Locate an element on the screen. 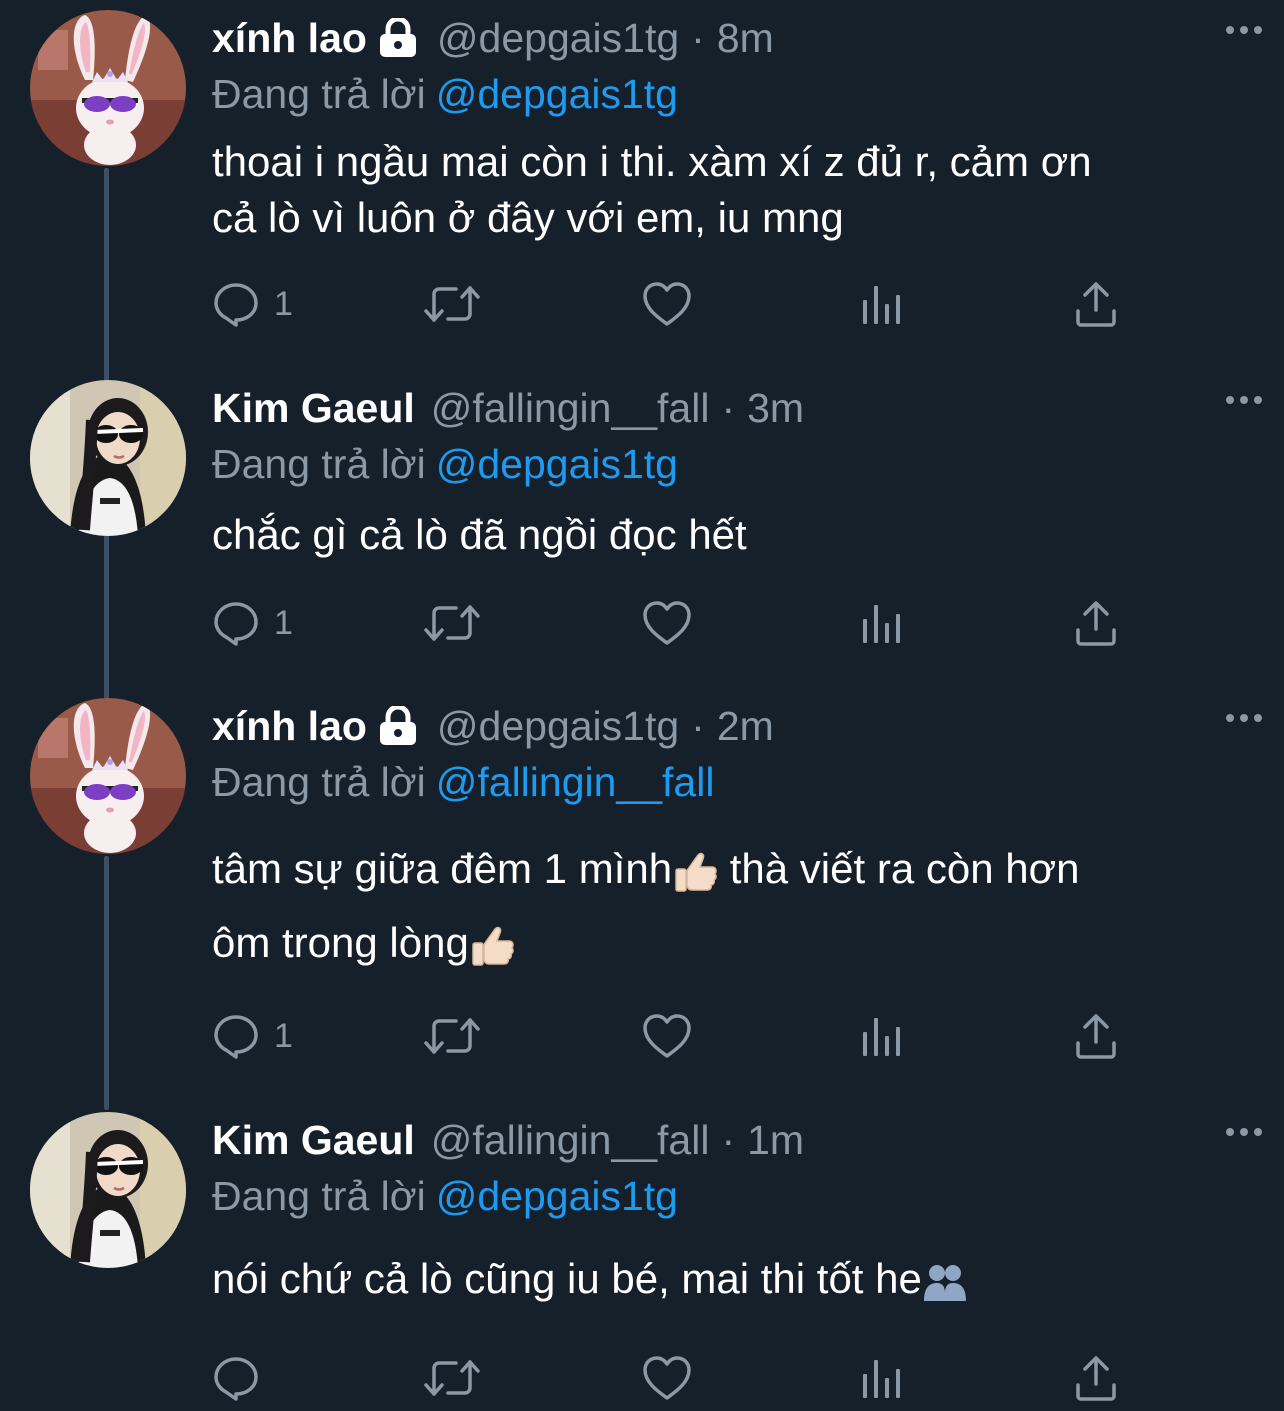 The width and height of the screenshot is (1284, 1411). tweet-header: xính lao @depgais1tg · 8m is located at coordinates (727, 38).